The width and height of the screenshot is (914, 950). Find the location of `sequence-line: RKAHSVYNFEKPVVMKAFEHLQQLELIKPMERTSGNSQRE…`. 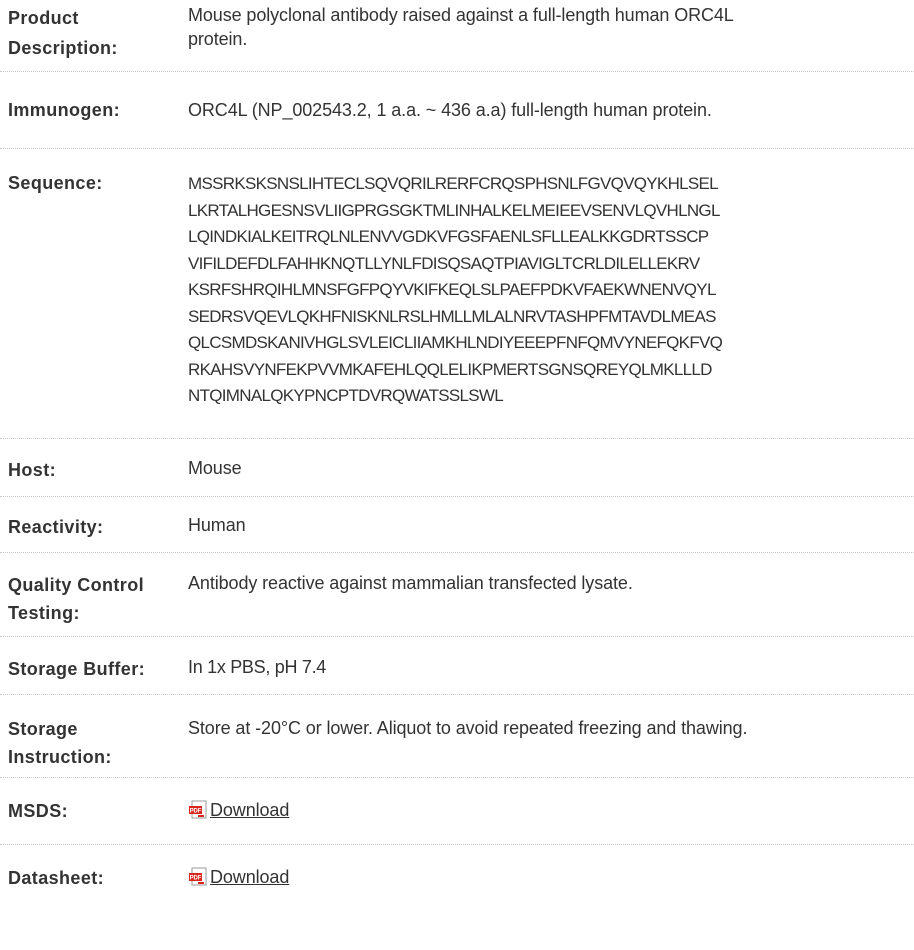

sequence-line: RKAHSVYNFEKPVVMKAFEHLQQLELIKPMERTSGNSQRE… is located at coordinates (450, 369).